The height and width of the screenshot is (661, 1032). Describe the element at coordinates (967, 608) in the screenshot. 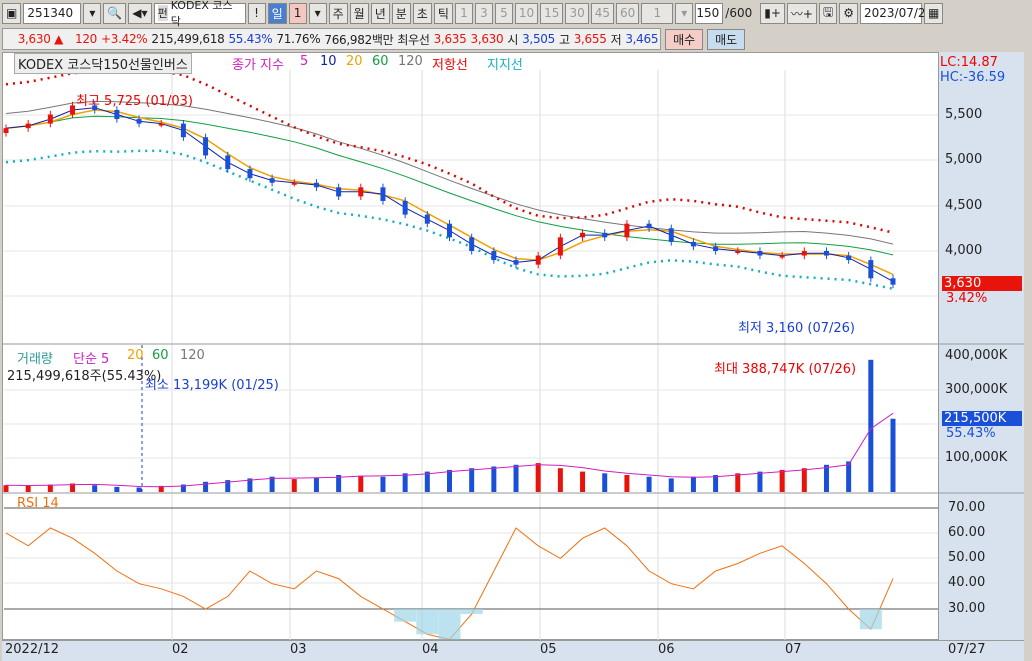

I see `rsi-ytick: 30.00` at that location.